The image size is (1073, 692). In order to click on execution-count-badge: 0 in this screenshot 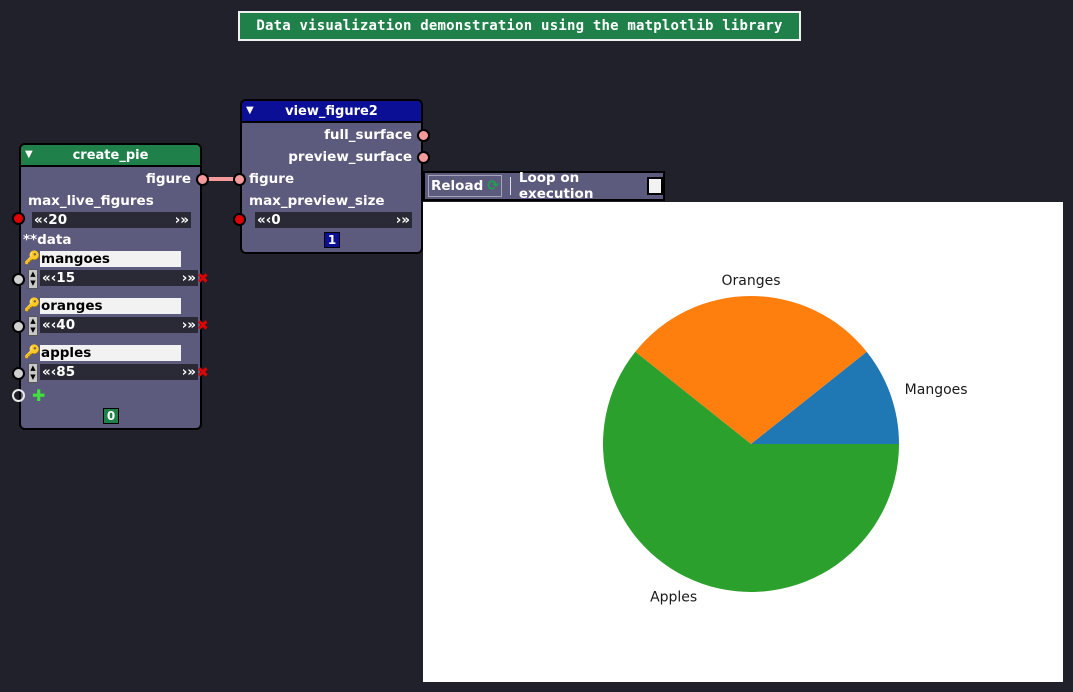, I will do `click(111, 416)`.